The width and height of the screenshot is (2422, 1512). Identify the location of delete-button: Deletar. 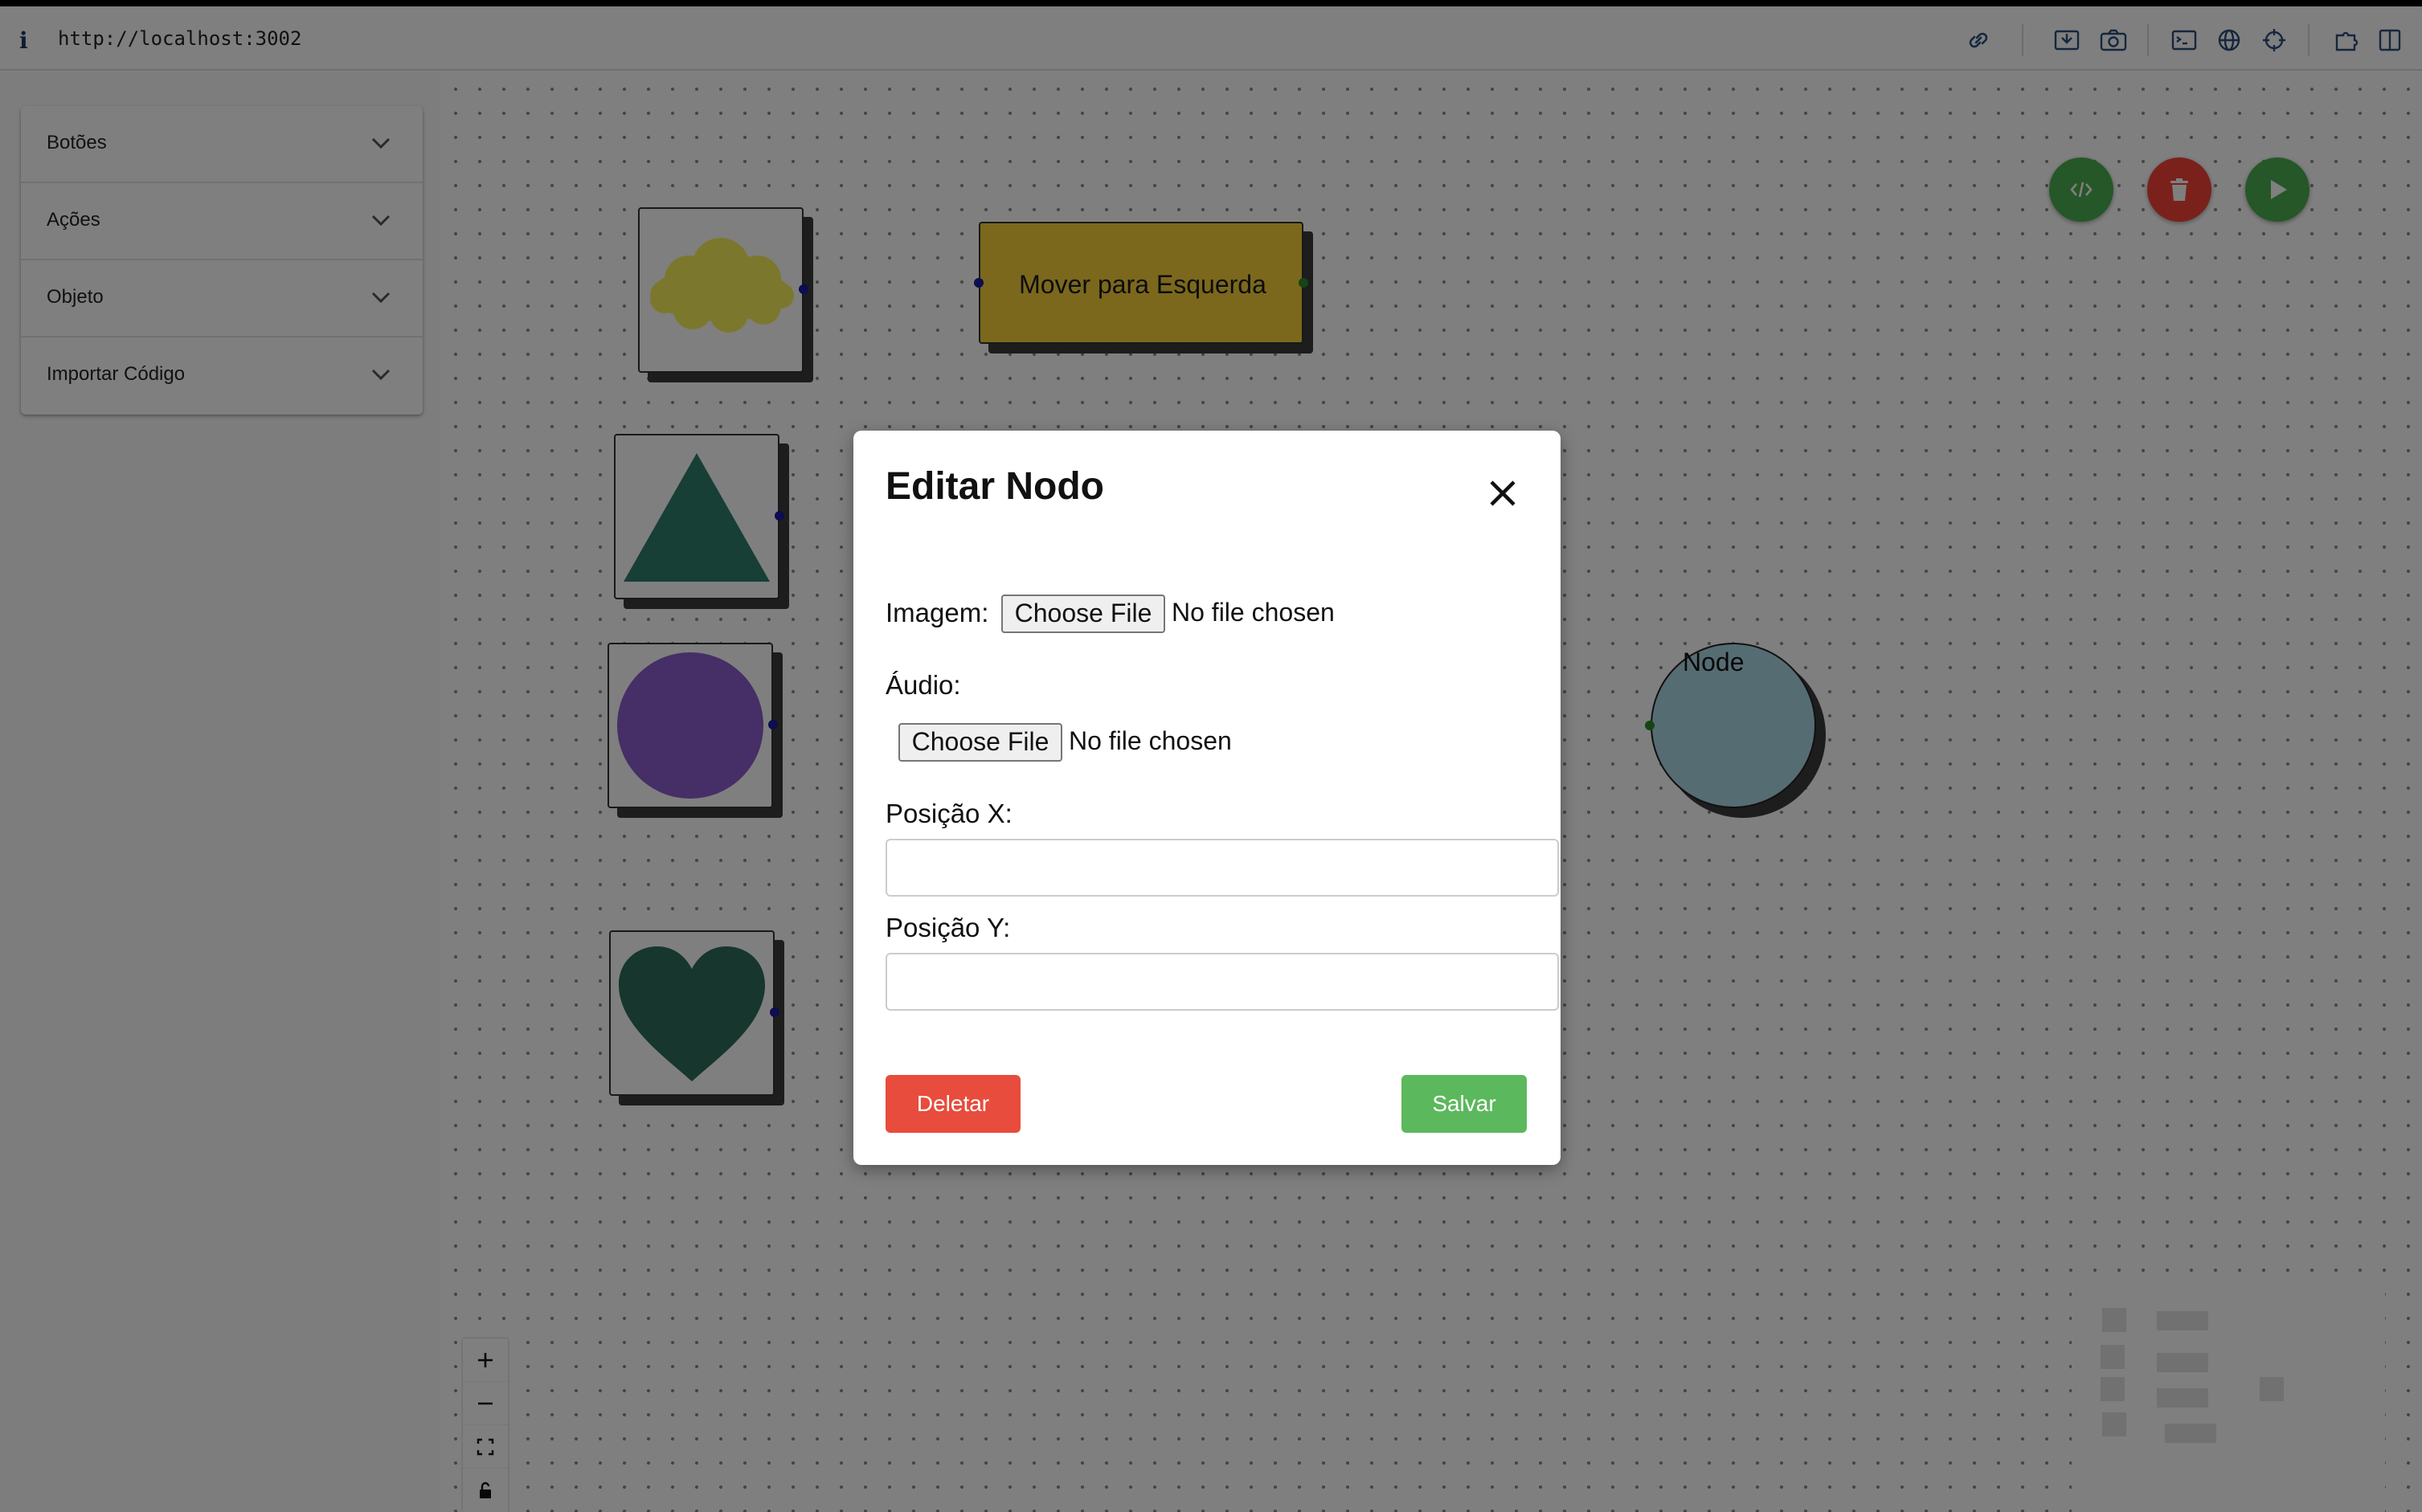
(953, 1104).